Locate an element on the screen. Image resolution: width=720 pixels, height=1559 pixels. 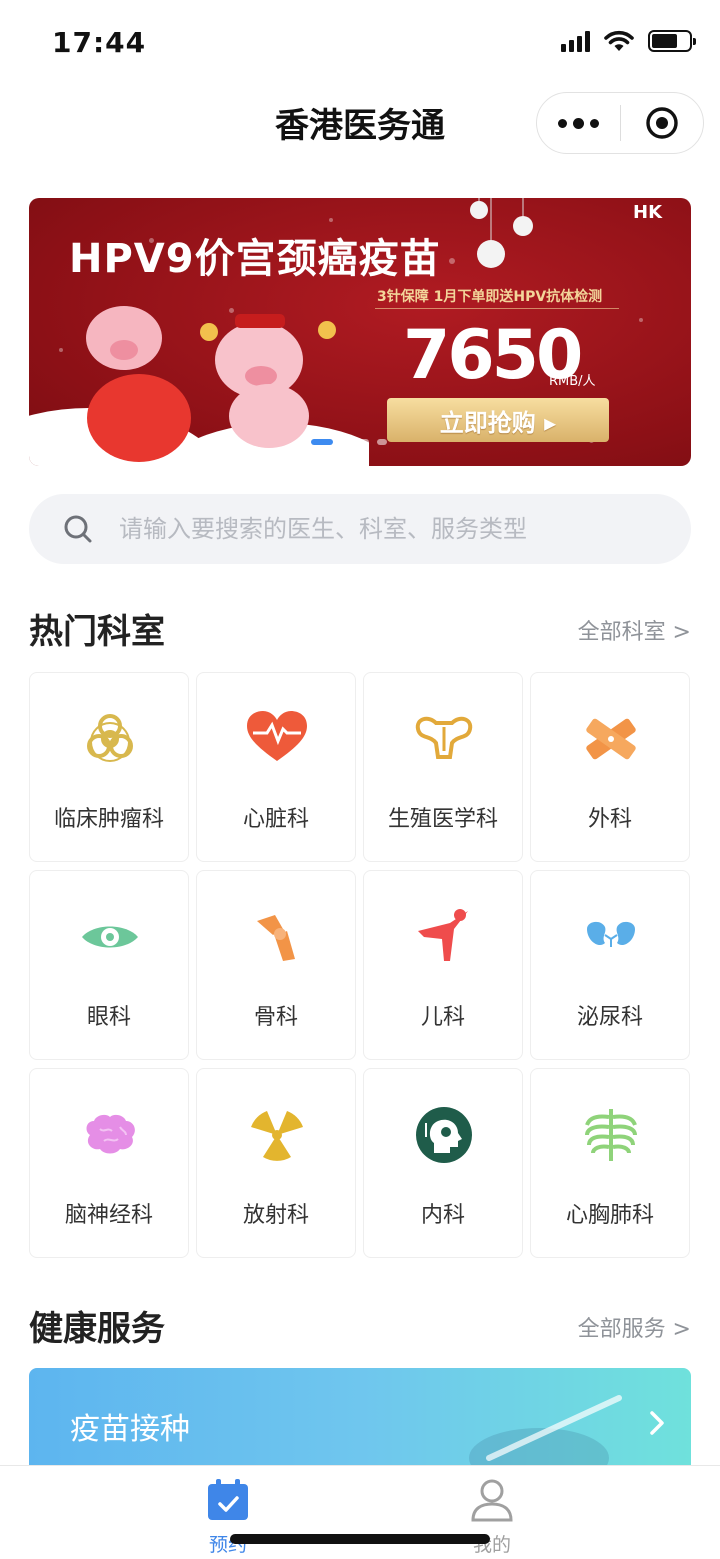
department-label: 生殖医学科 is located at coordinates (442, 819).